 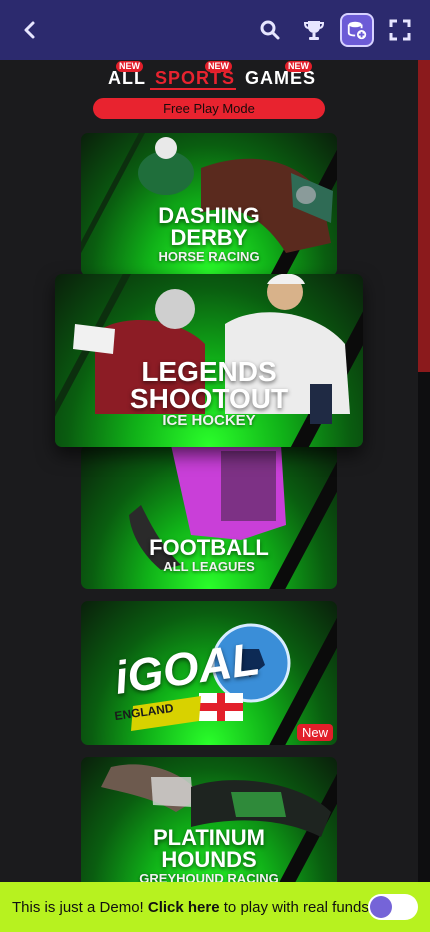 What do you see at coordinates (209, 673) in the screenshot?
I see `game-card-igoal-england: iGOAL ENGLAND New` at bounding box center [209, 673].